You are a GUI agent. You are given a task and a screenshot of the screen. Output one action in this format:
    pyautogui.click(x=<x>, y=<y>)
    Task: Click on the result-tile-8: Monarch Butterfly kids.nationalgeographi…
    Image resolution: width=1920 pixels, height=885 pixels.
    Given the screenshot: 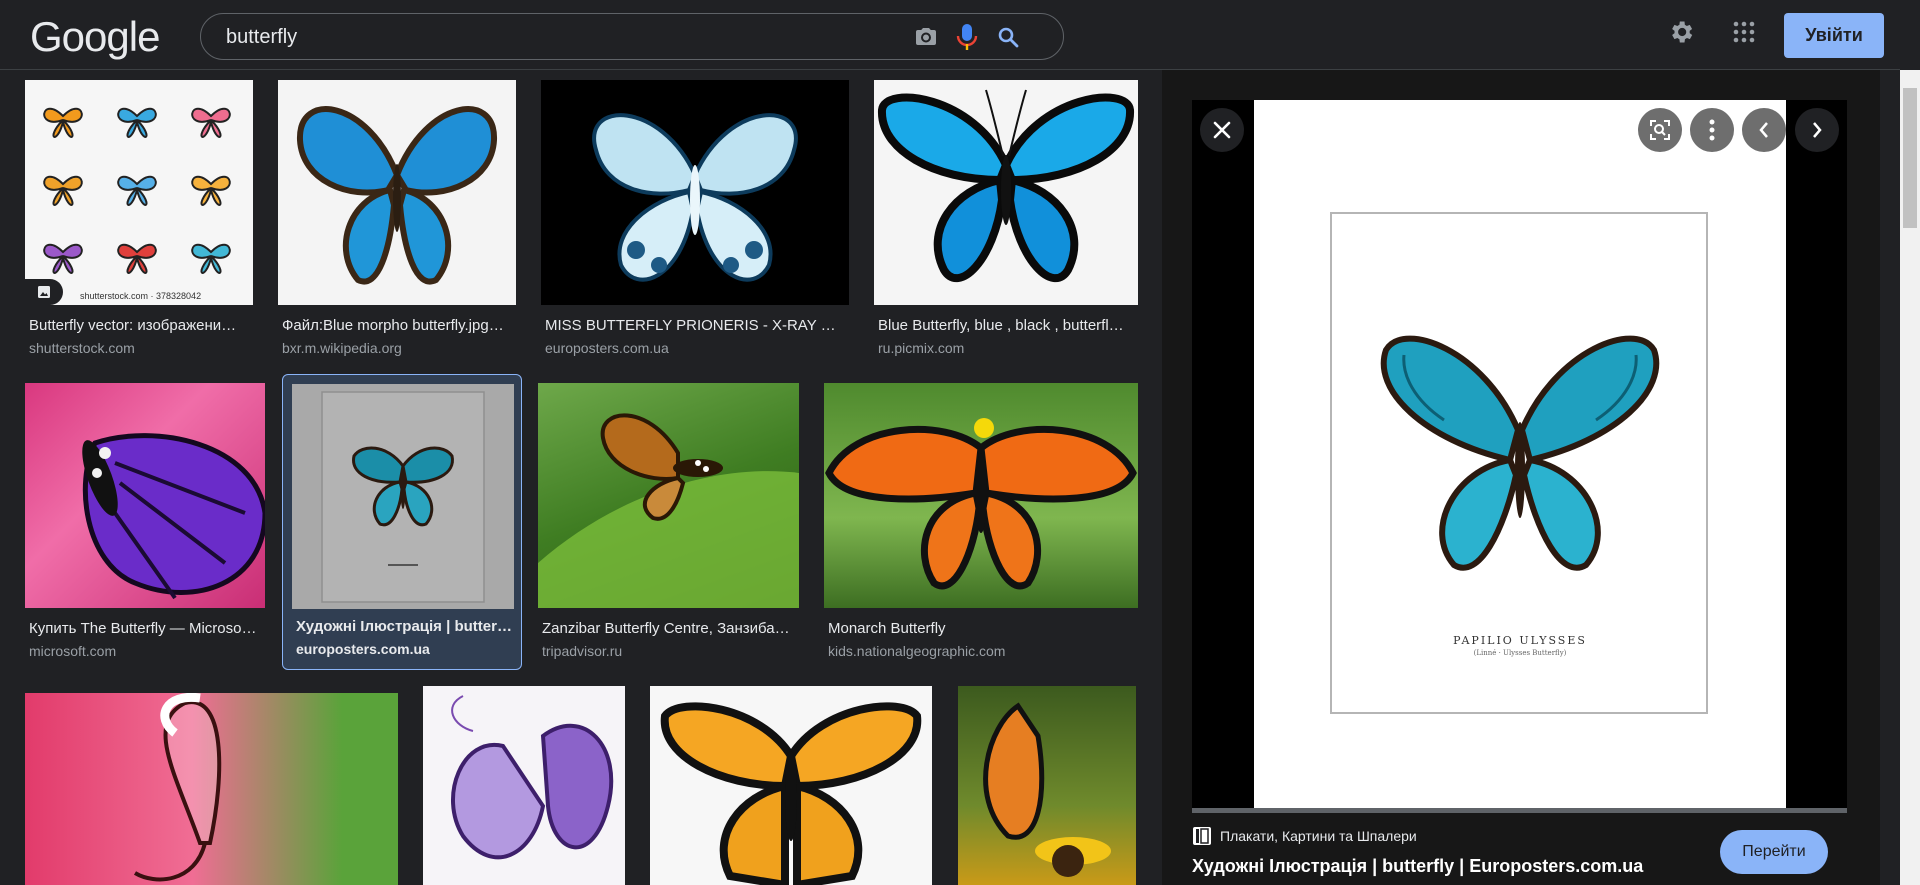 What is the action you would take?
    pyautogui.click(x=981, y=523)
    